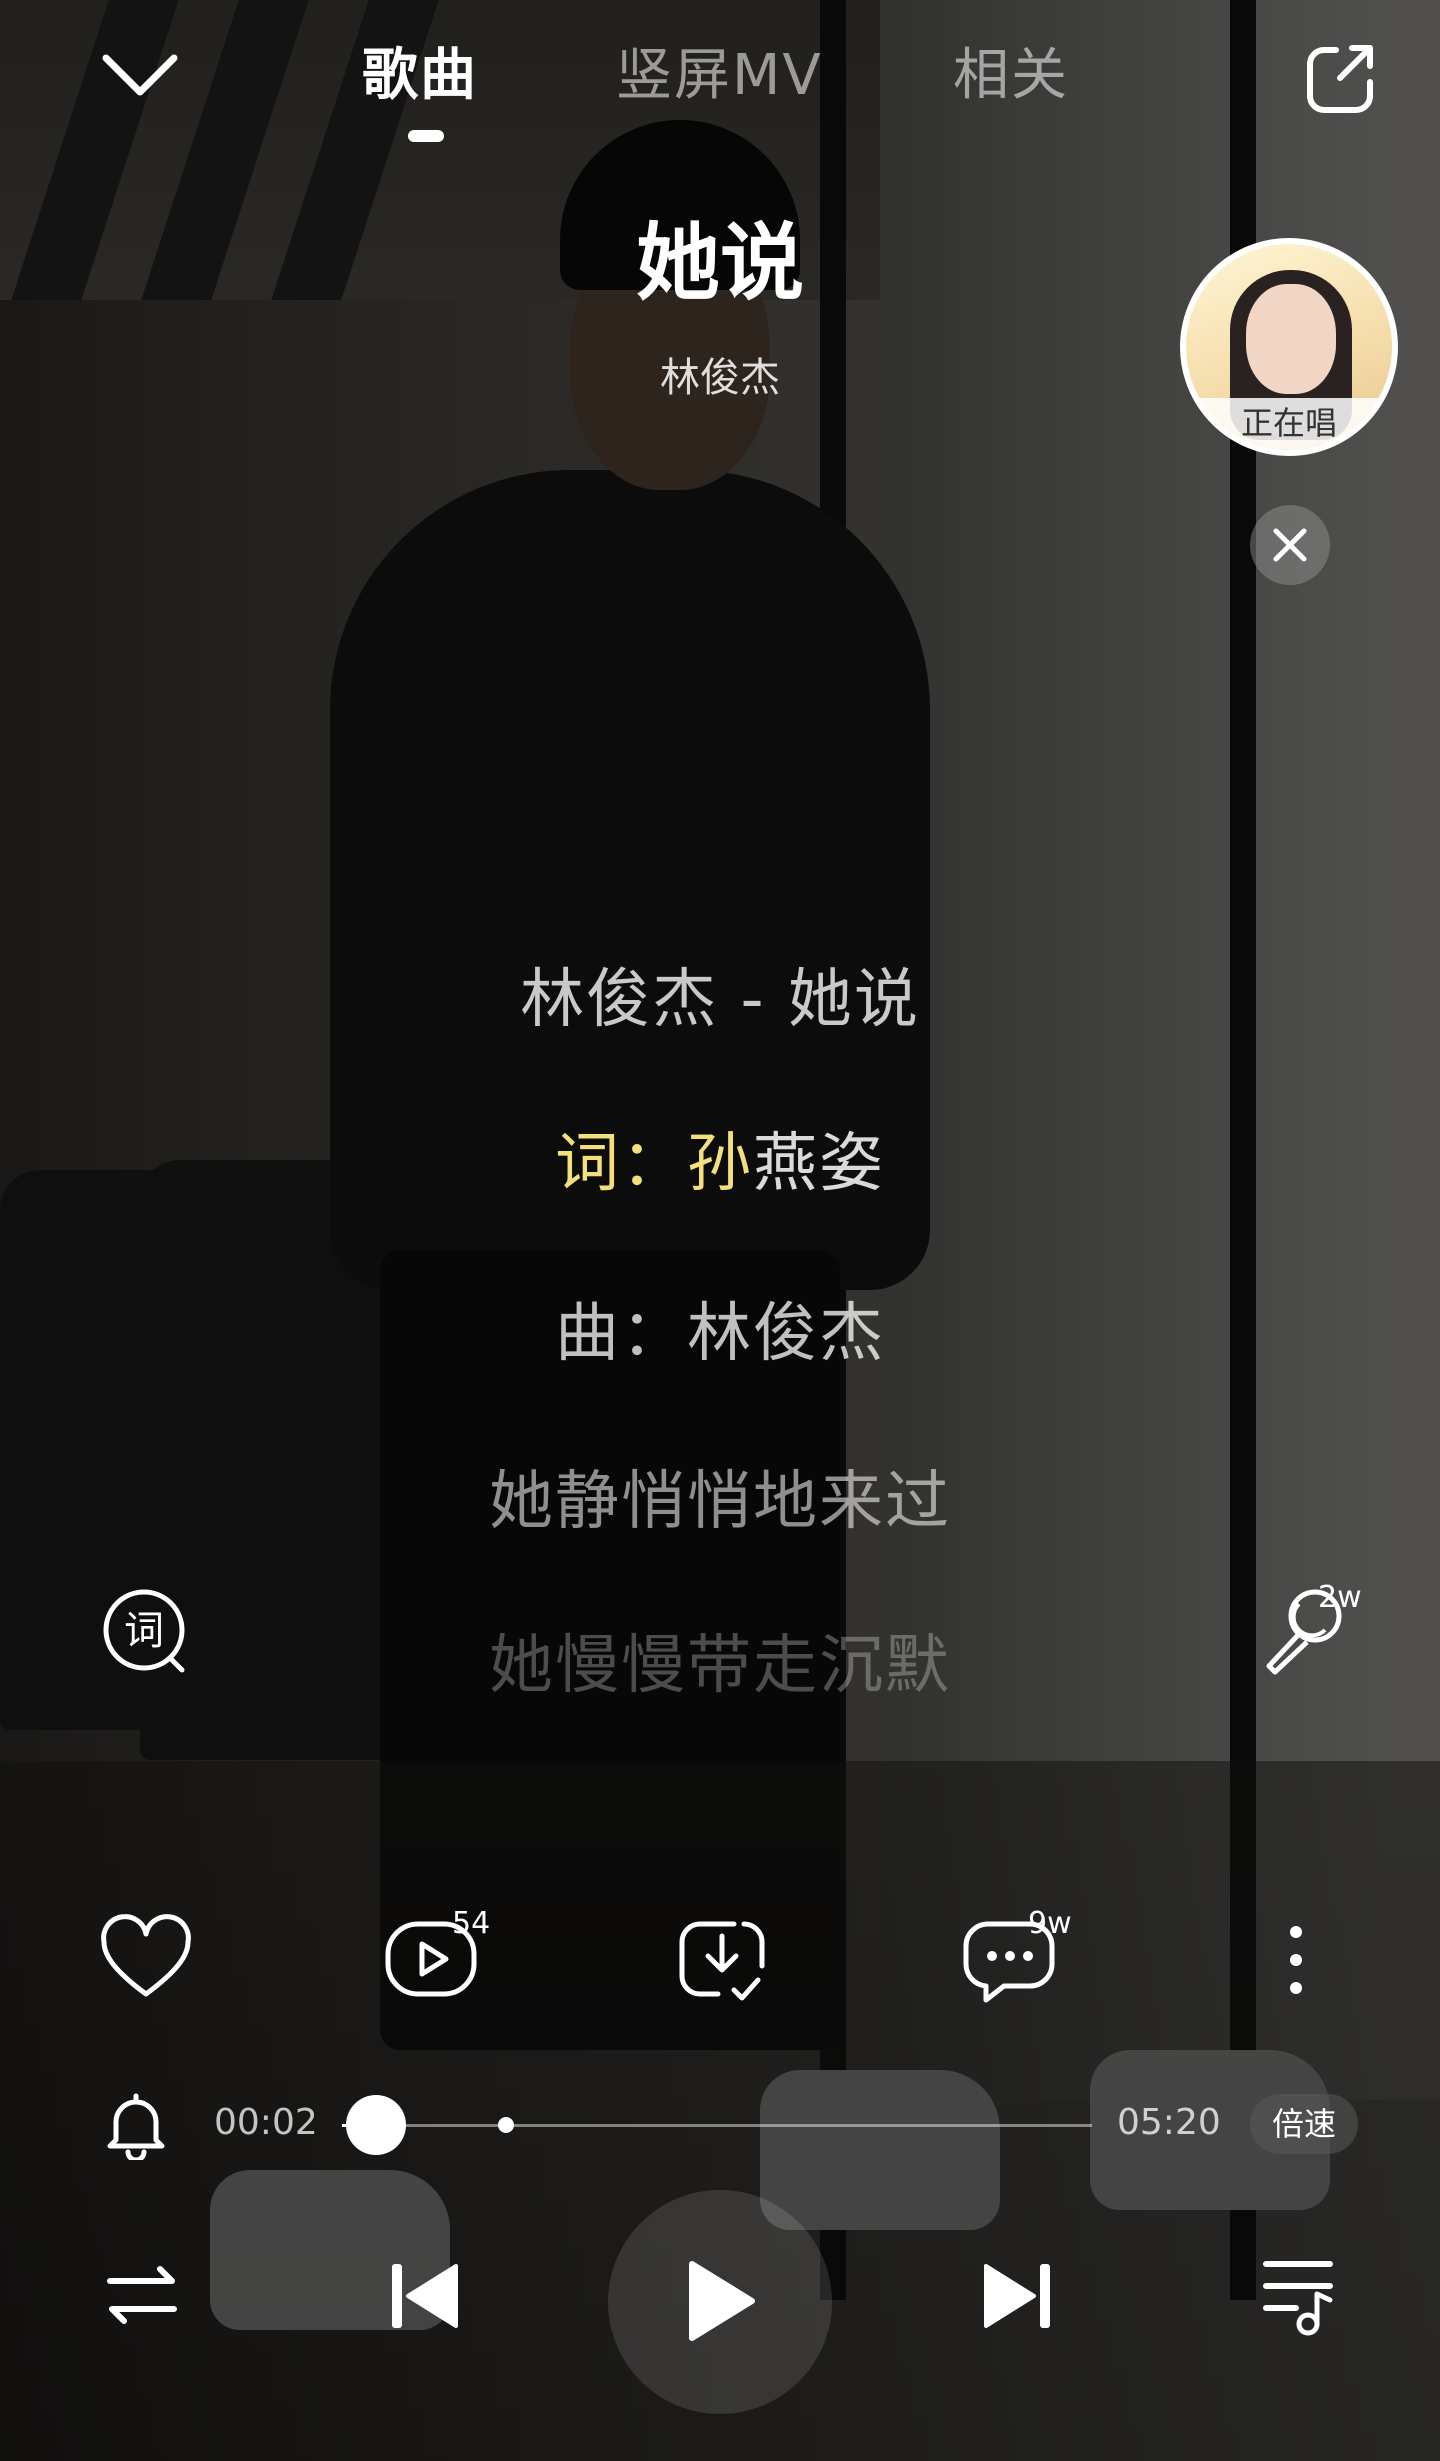 The width and height of the screenshot is (1440, 2461). I want to click on lyric-line: 林俊杰 - 她说, so click(720, 1000).